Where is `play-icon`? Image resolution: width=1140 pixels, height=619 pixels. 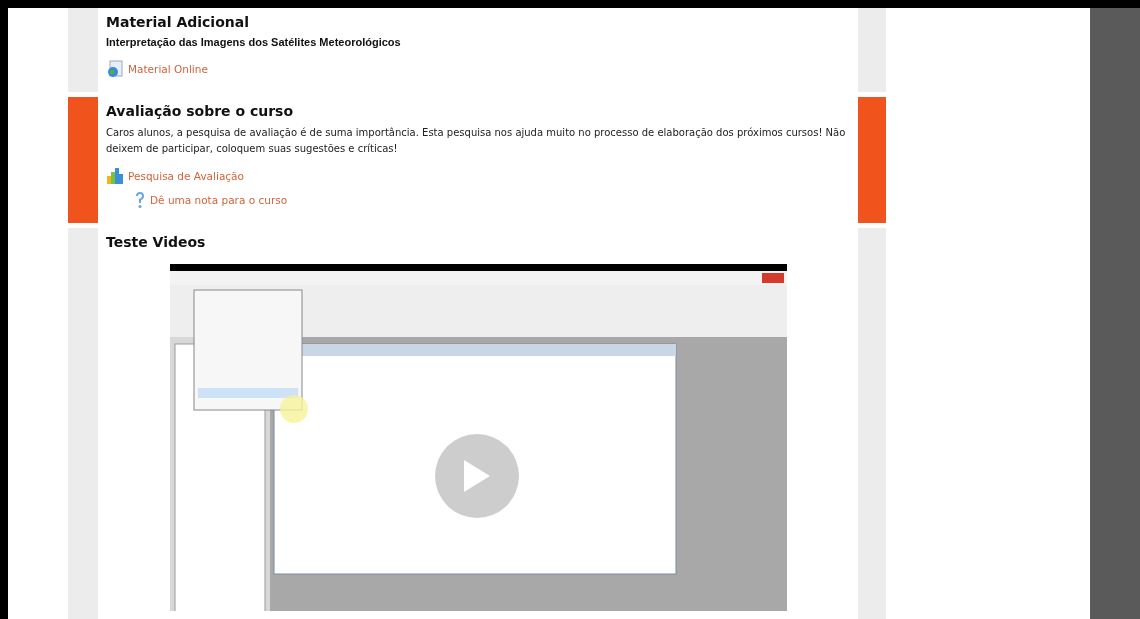
play-icon is located at coordinates (477, 476).